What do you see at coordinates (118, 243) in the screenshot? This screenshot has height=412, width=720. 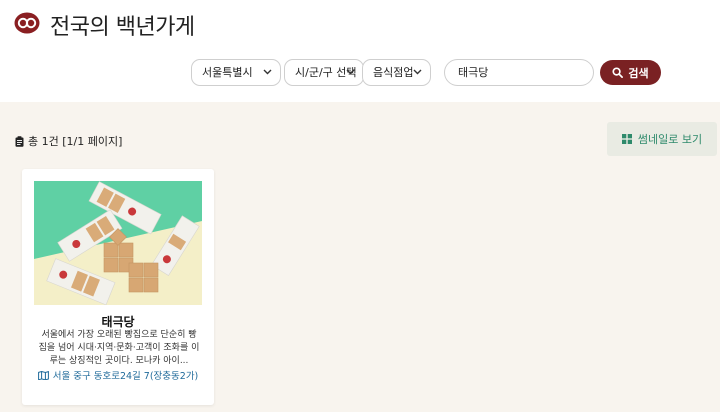 I see `store-photo` at bounding box center [118, 243].